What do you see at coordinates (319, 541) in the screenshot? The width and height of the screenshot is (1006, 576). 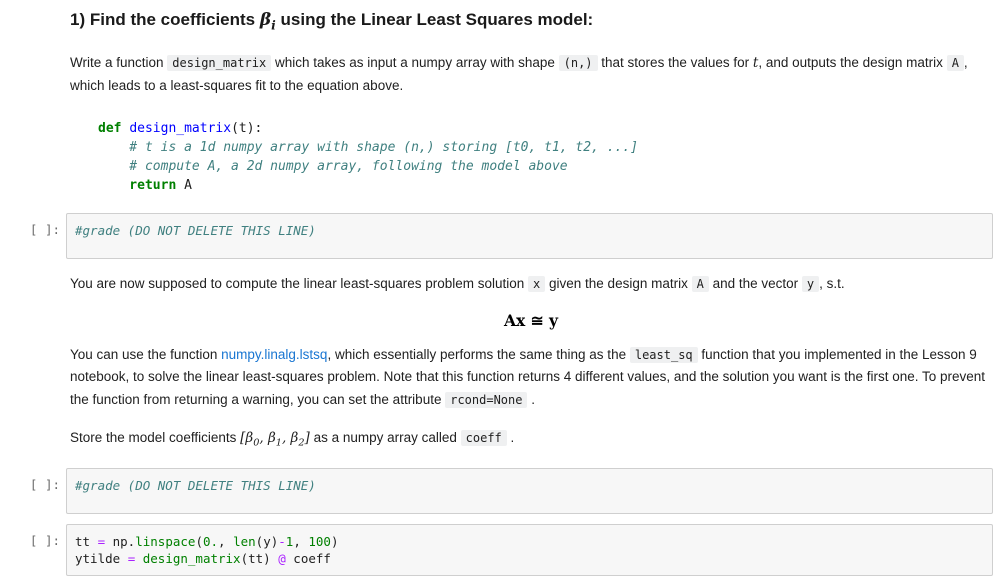 I see `code-token: 100` at bounding box center [319, 541].